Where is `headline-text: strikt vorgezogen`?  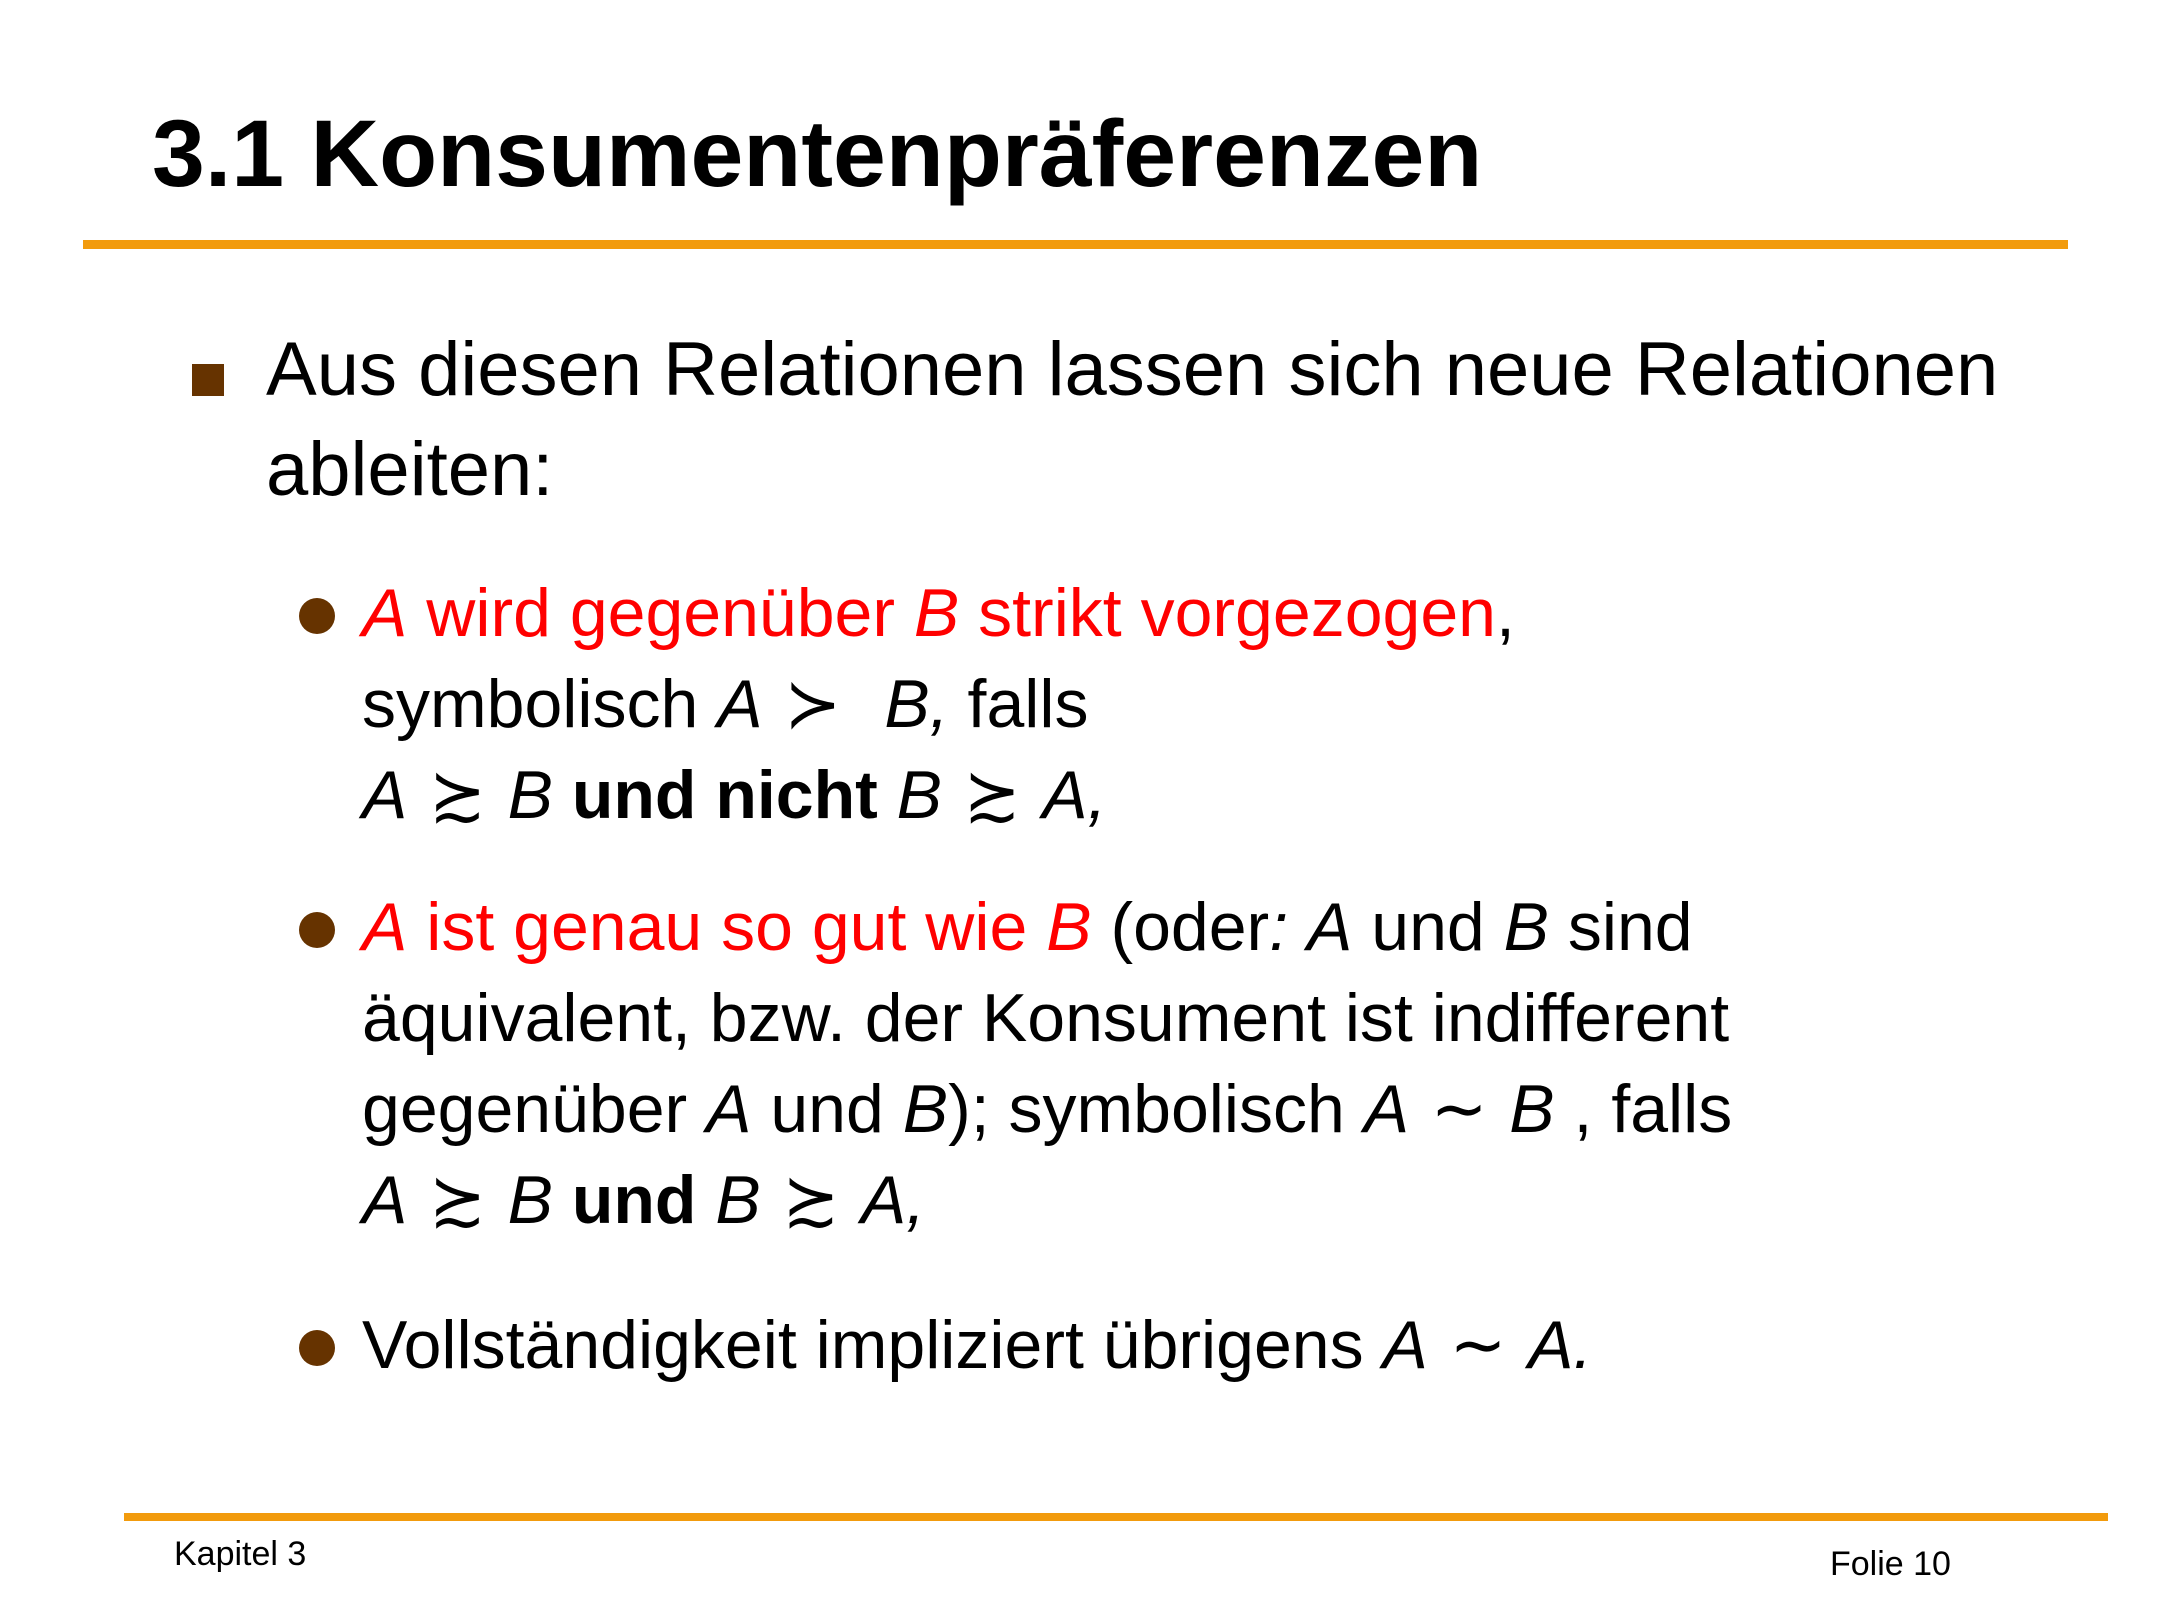 headline-text: strikt vorgezogen is located at coordinates (1227, 613).